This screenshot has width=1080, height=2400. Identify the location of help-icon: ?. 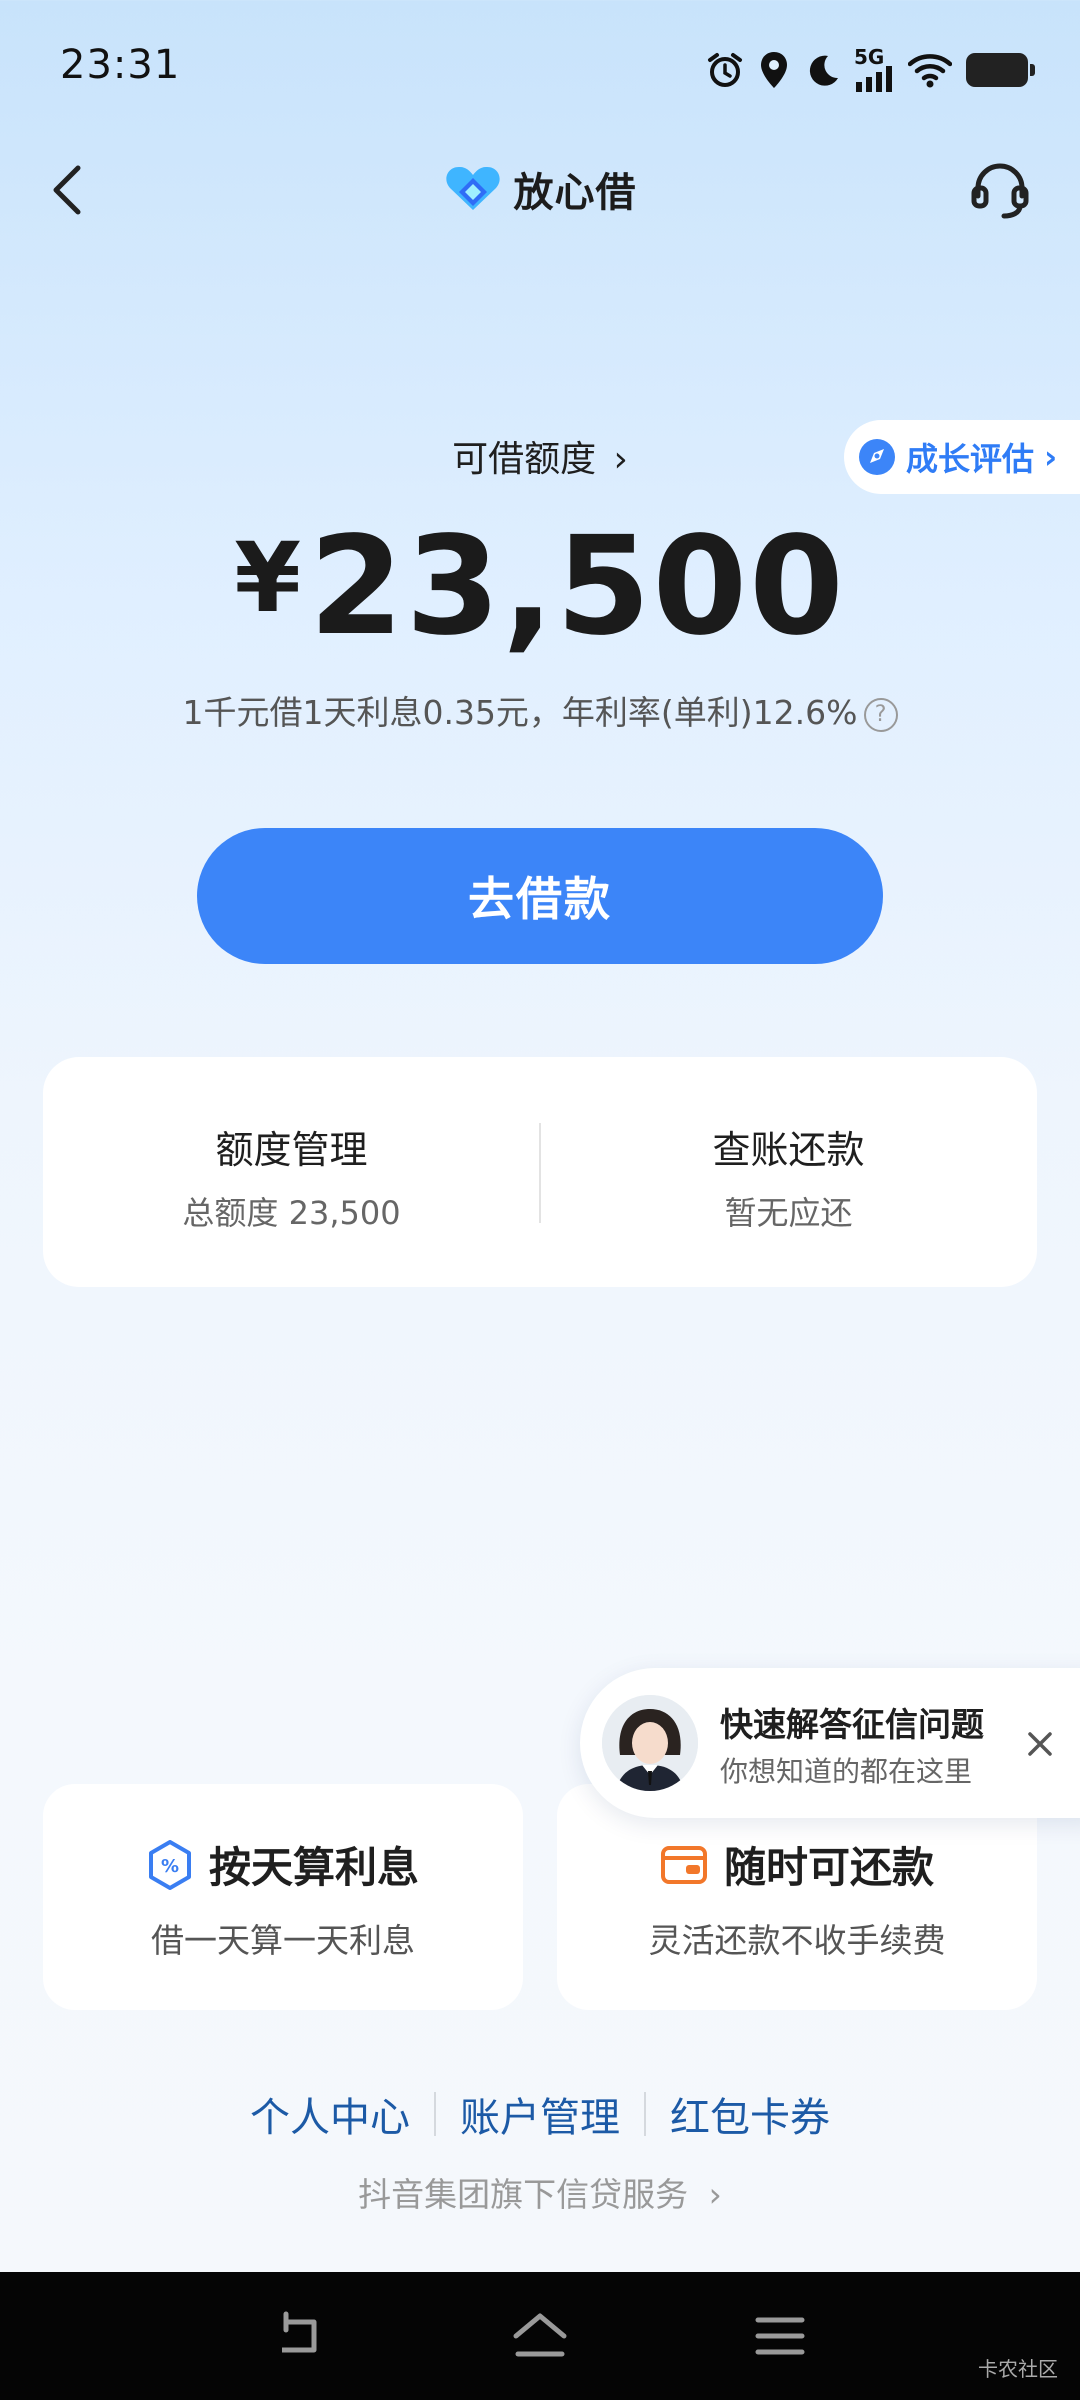
(880, 714).